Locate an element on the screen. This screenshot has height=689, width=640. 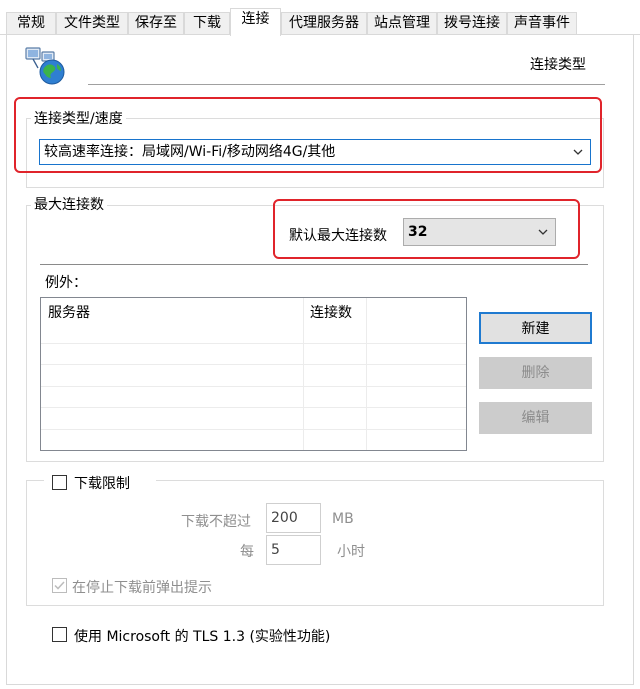
tls13-checkbox is located at coordinates (59, 634).